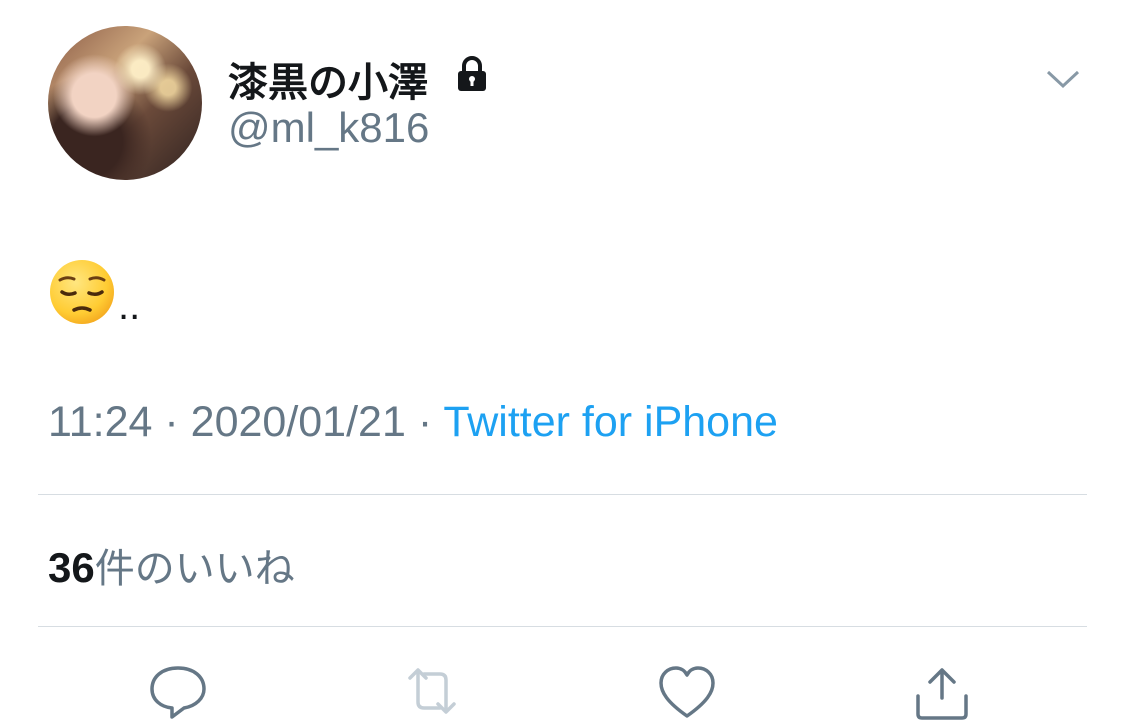 The width and height of the screenshot is (1125, 727). What do you see at coordinates (328, 128) in the screenshot?
I see `user-handle: @ml_k816` at bounding box center [328, 128].